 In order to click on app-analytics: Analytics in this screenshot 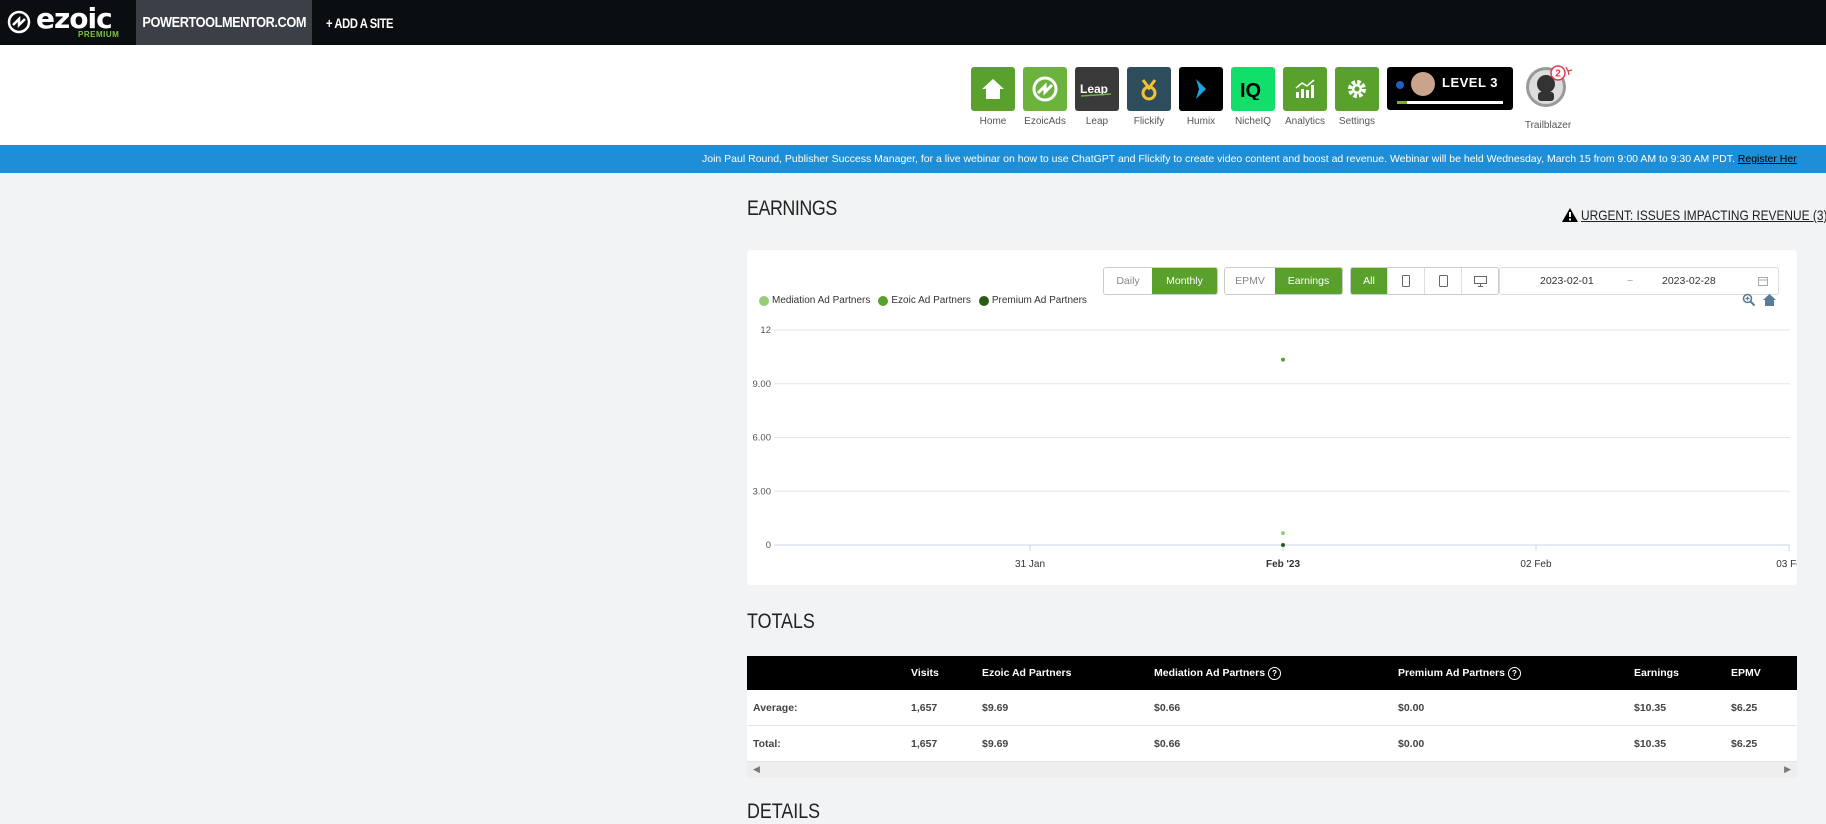, I will do `click(1305, 97)`.